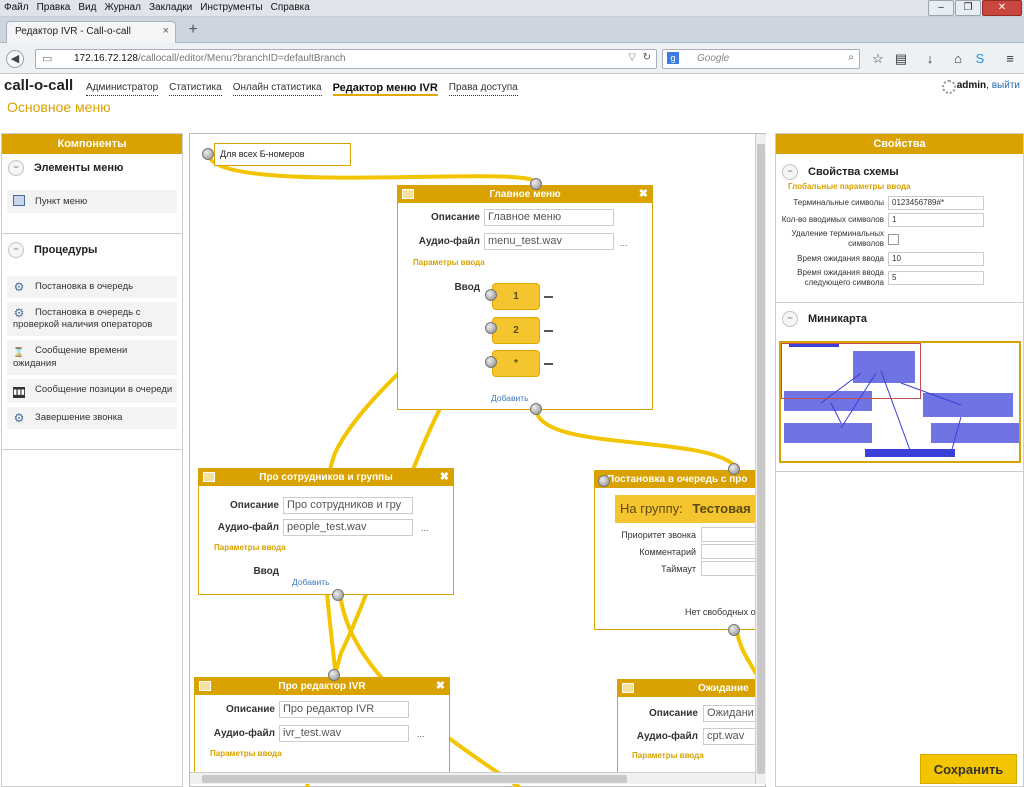 This screenshot has height=787, width=1024. I want to click on node-header: Главное меню ✖, so click(525, 194).